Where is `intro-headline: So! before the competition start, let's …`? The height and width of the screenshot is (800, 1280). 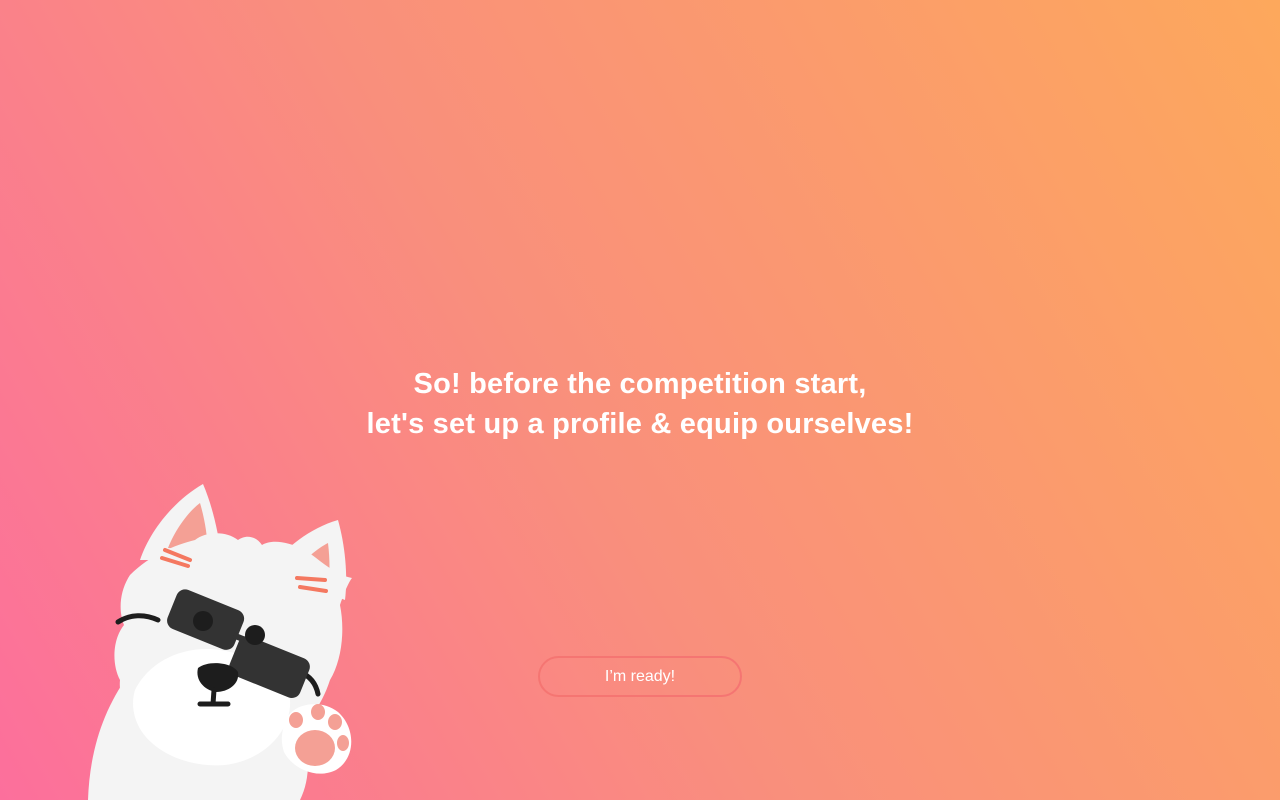
intro-headline: So! before the competition start, let's … is located at coordinates (640, 404).